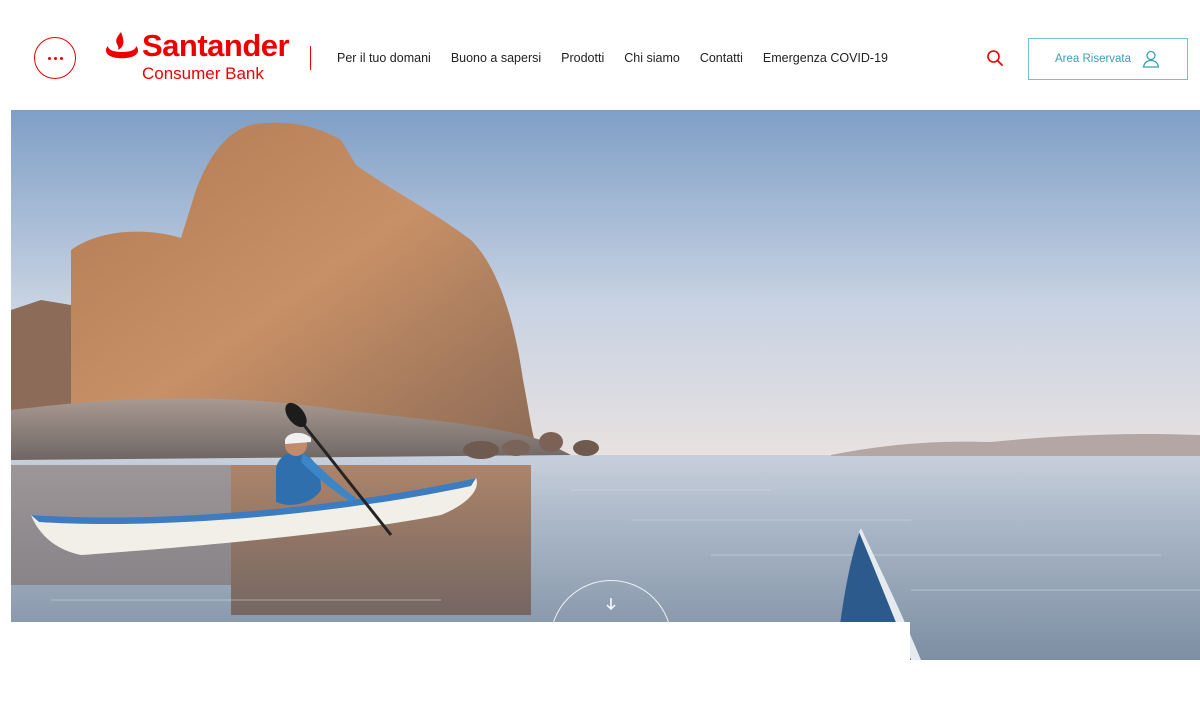 The height and width of the screenshot is (702, 1200). What do you see at coordinates (122, 45) in the screenshot?
I see `santander-flame-icon` at bounding box center [122, 45].